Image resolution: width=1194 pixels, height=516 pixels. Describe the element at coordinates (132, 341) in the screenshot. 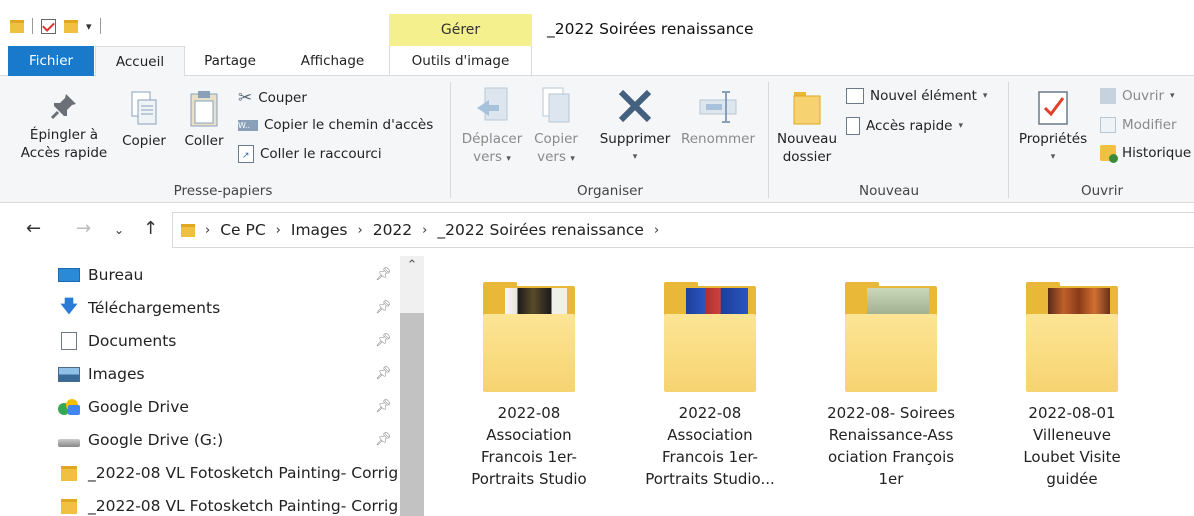

I see `nav-item-label: Documents` at that location.